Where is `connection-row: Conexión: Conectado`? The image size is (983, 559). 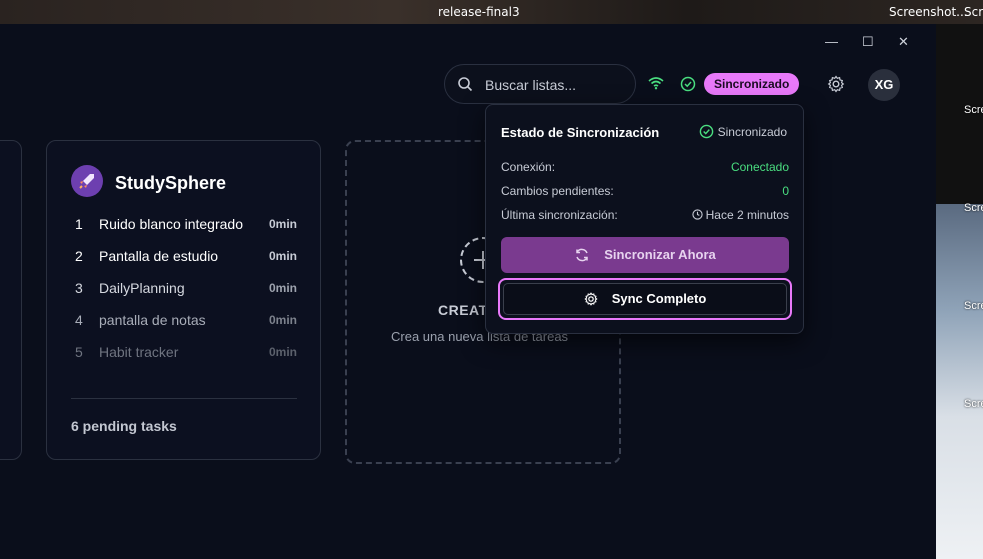
connection-row: Conexión: Conectado is located at coordinates (645, 167).